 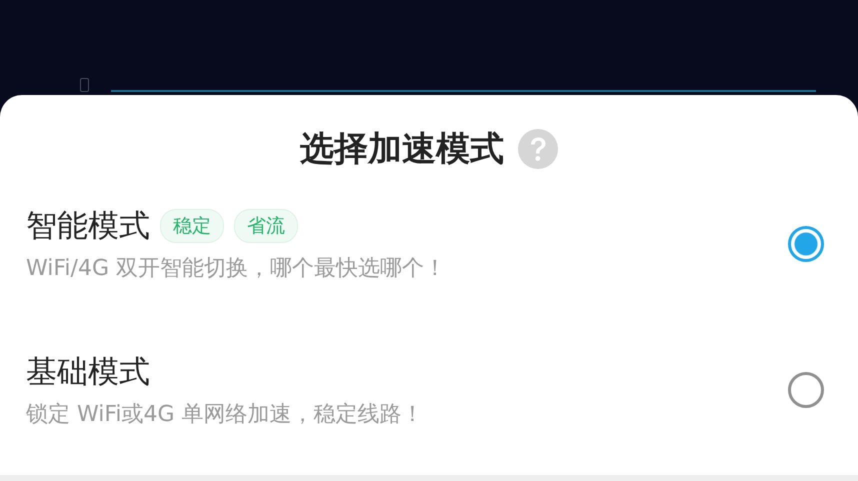 What do you see at coordinates (538, 149) in the screenshot?
I see `help-icon` at bounding box center [538, 149].